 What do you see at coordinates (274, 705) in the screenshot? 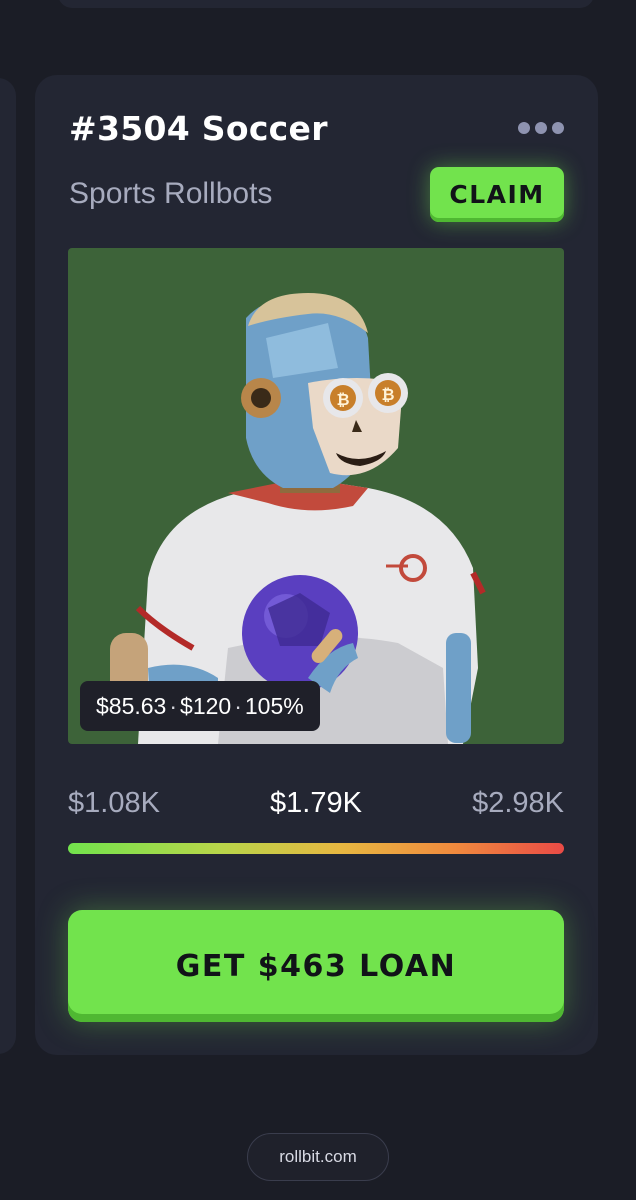
I see `price-percent: 105%` at bounding box center [274, 705].